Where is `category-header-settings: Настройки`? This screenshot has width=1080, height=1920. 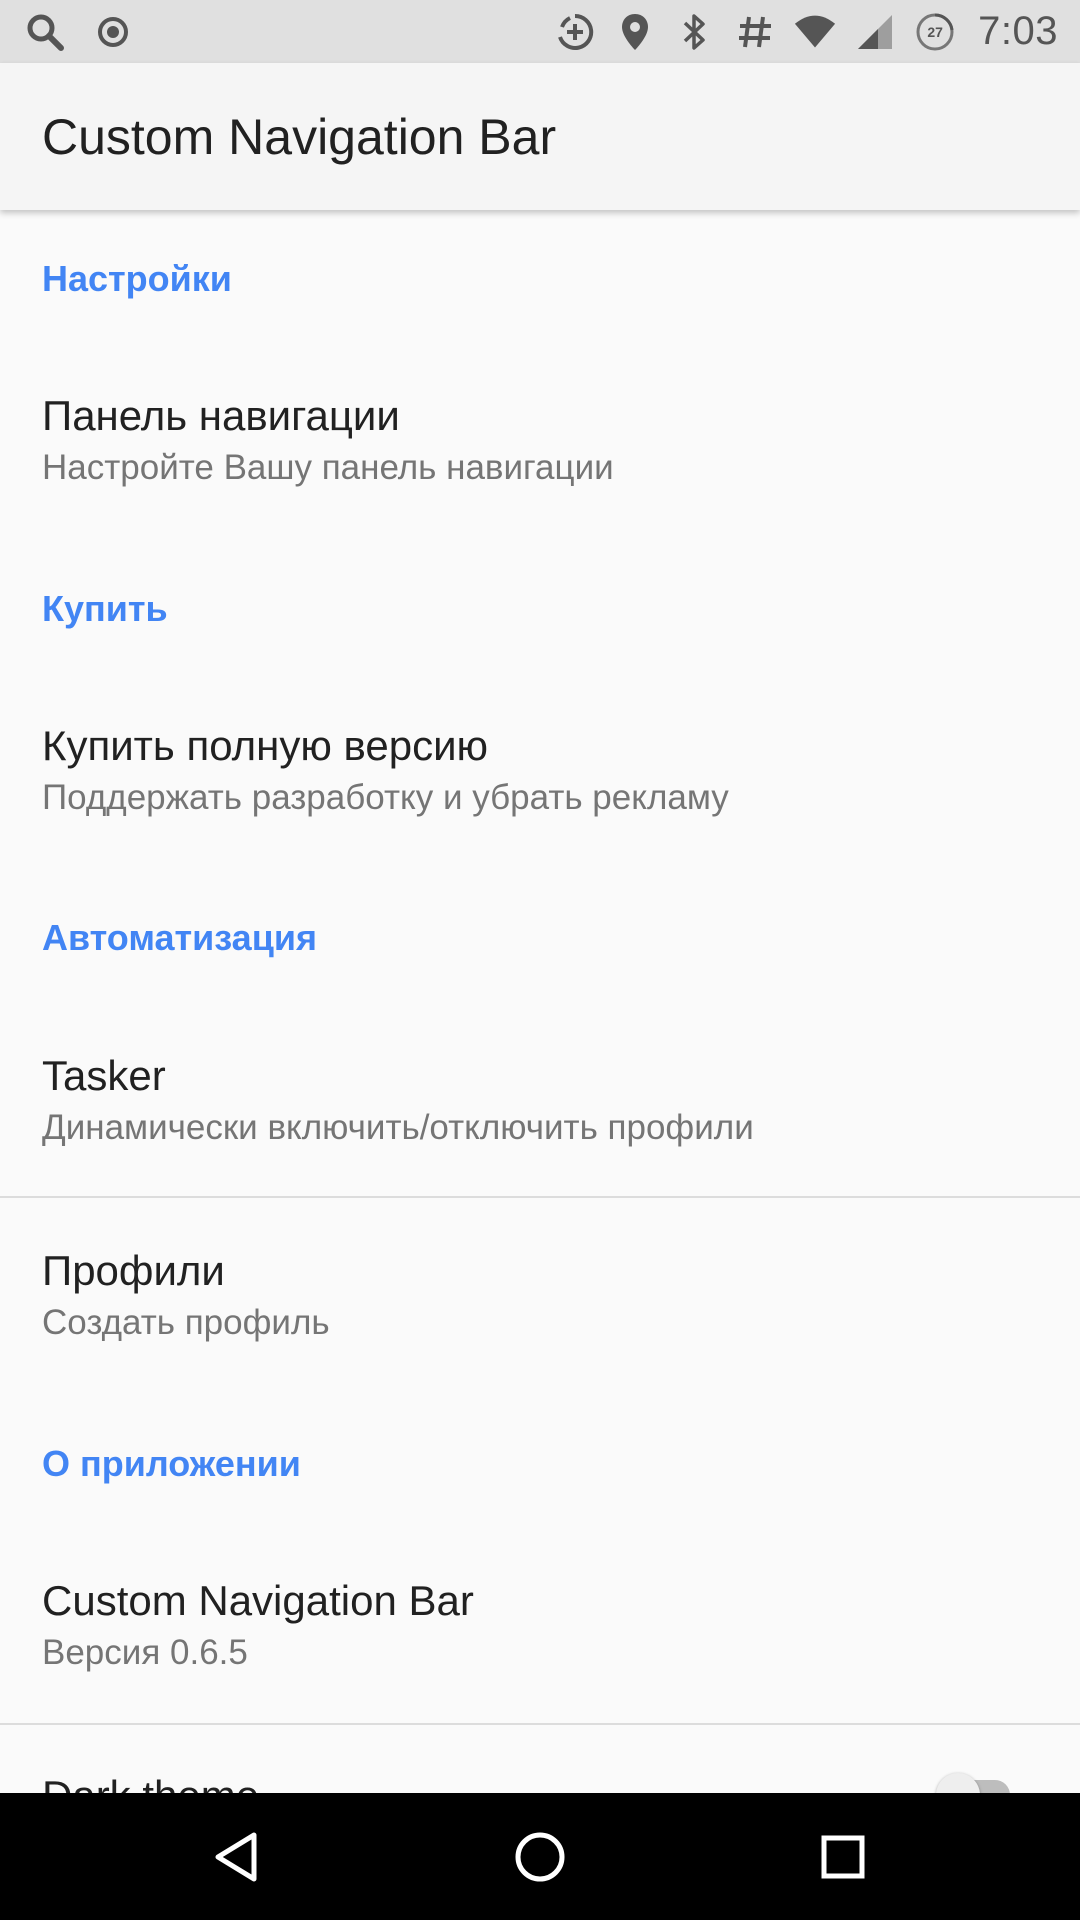
category-header-settings: Настройки is located at coordinates (137, 278).